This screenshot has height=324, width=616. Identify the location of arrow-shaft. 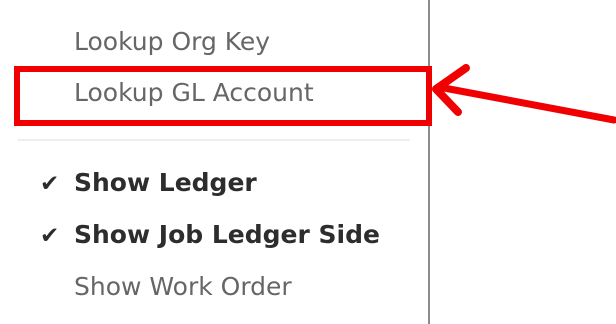
(528, 104).